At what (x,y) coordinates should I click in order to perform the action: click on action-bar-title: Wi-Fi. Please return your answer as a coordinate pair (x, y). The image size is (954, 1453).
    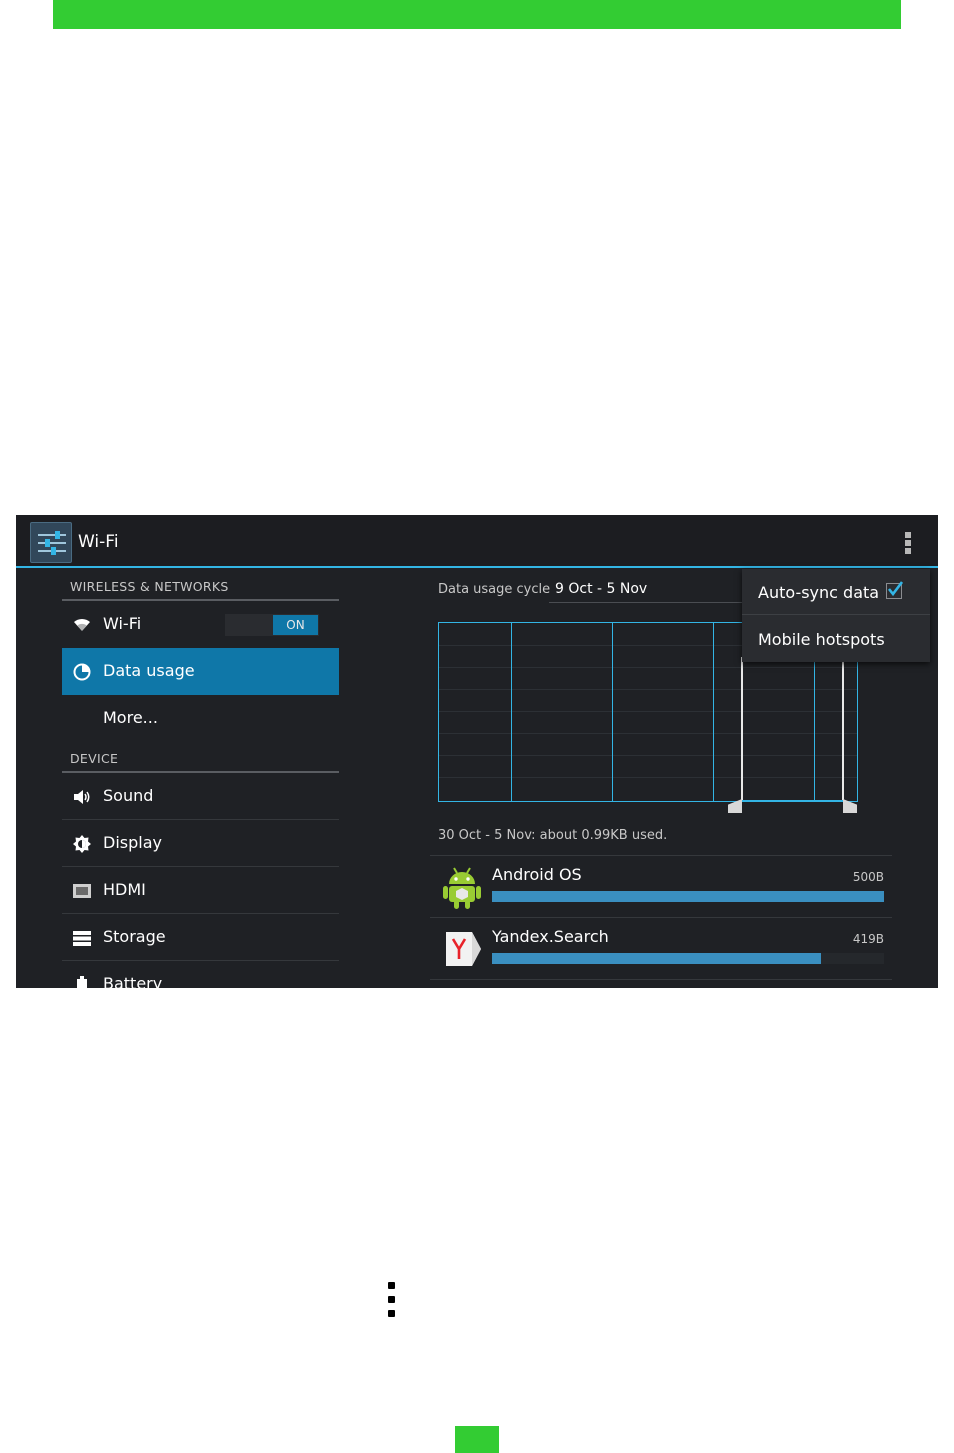
    Looking at the image, I should click on (98, 542).